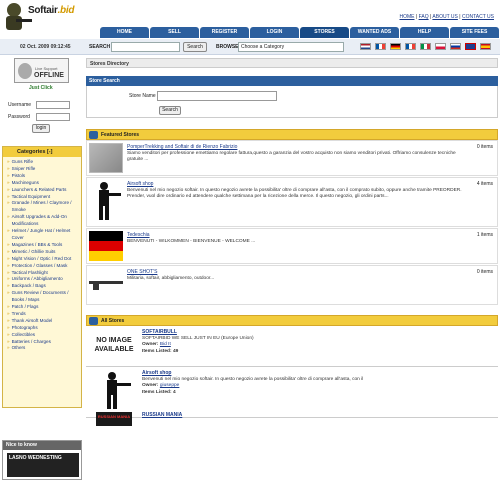 This screenshot has width=500, height=480. Describe the element at coordinates (425, 46) in the screenshot. I see `flag-it-icon` at that location.